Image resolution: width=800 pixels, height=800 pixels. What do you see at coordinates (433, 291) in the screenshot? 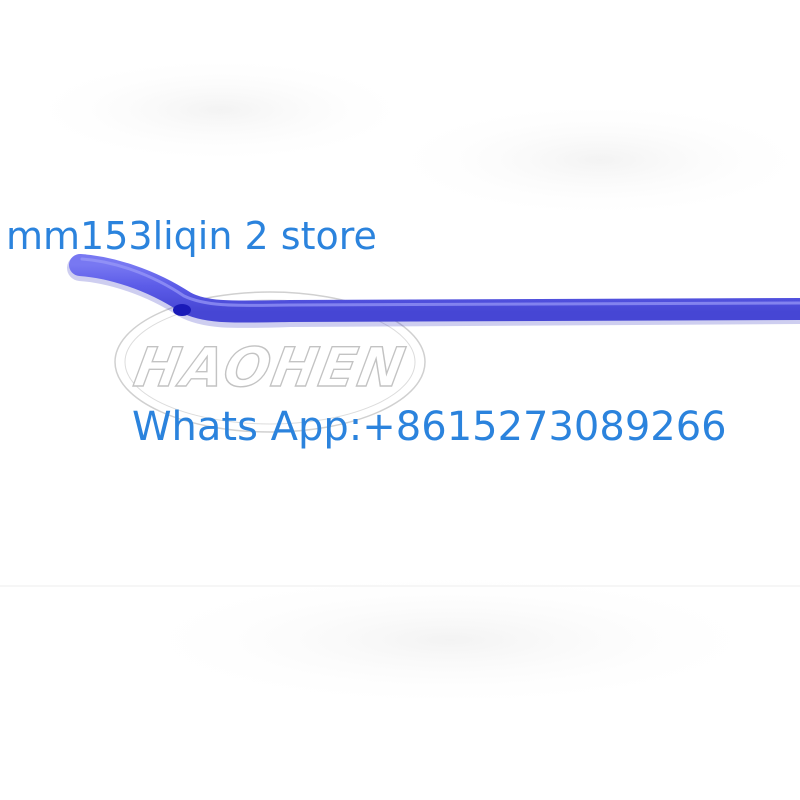
I see `catheter-tube` at bounding box center [433, 291].